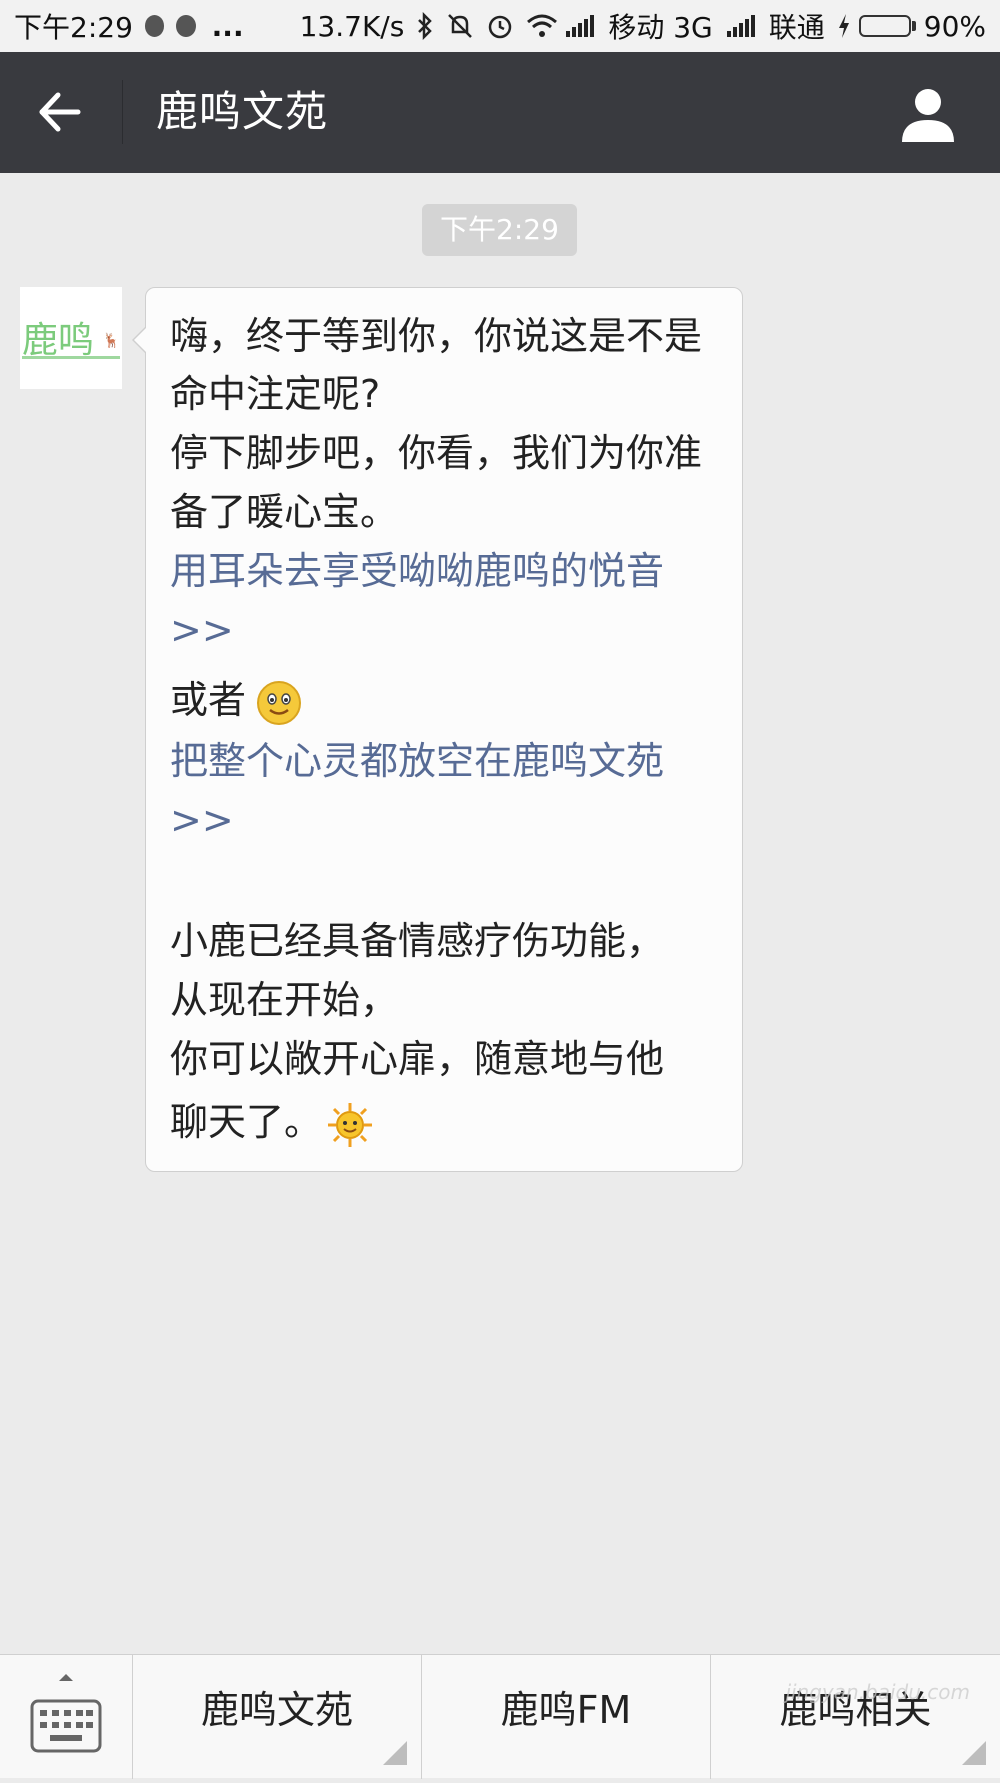 The height and width of the screenshot is (1783, 1000). What do you see at coordinates (566, 1710) in the screenshot?
I see `menu-fm-label: 鹿鸣FM` at bounding box center [566, 1710].